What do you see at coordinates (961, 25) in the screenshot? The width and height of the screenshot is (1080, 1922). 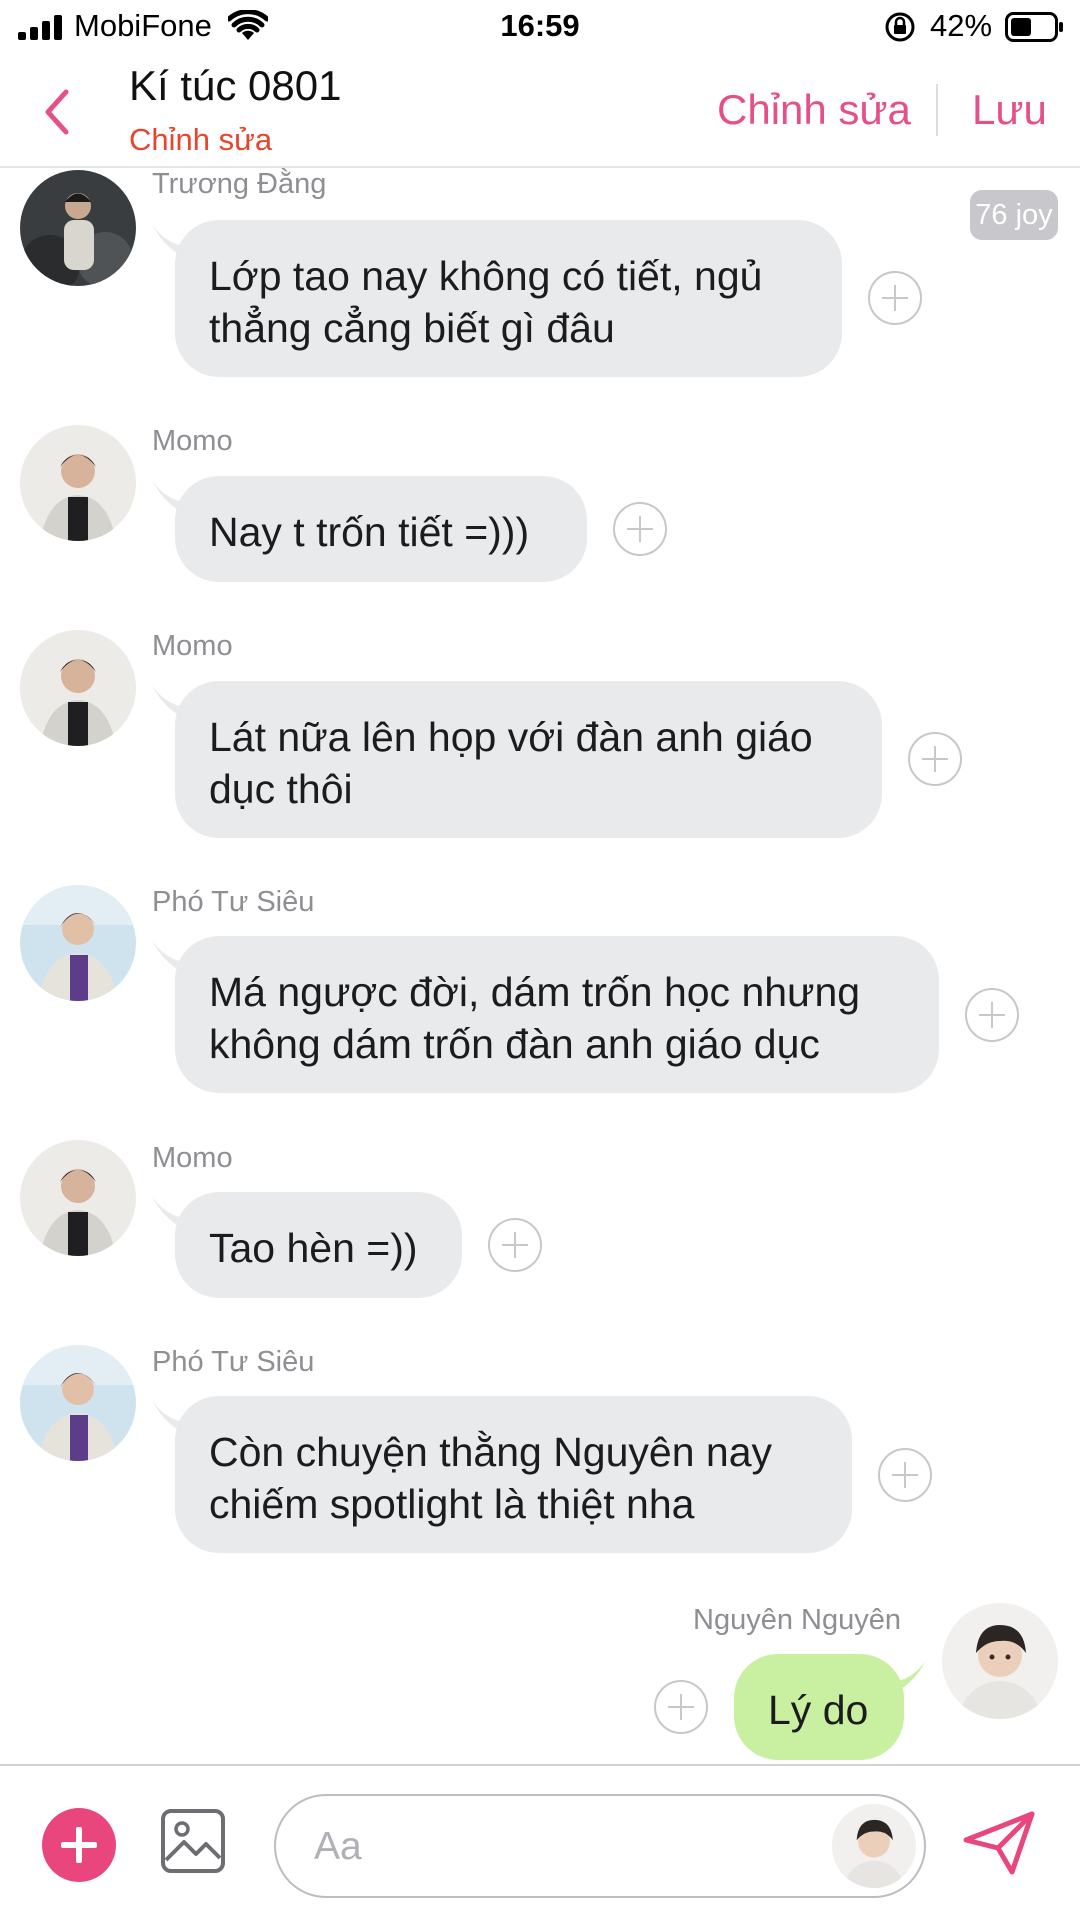 I see `battery-percent: 42%` at bounding box center [961, 25].